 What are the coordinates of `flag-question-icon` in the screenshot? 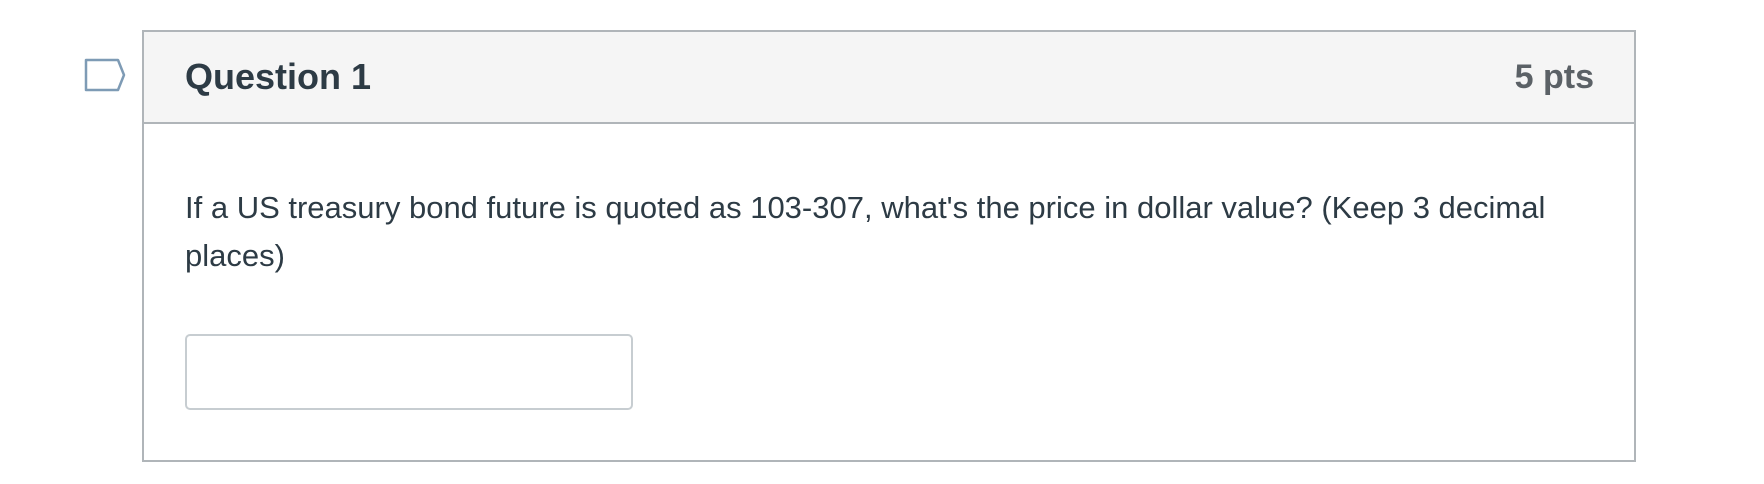 It's located at (105, 75).